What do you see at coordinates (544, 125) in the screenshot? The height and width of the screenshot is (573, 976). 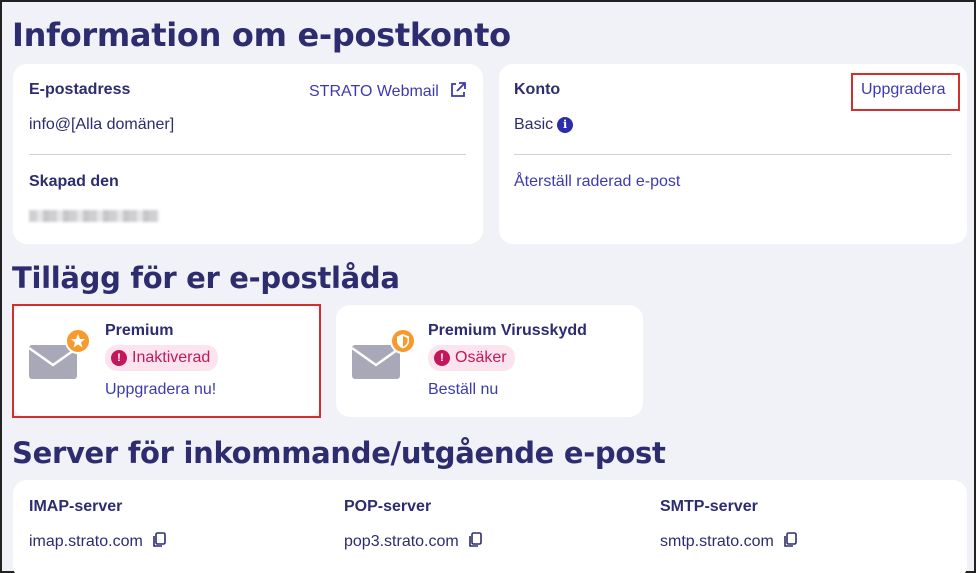 I see `account-plan: Basic i` at bounding box center [544, 125].